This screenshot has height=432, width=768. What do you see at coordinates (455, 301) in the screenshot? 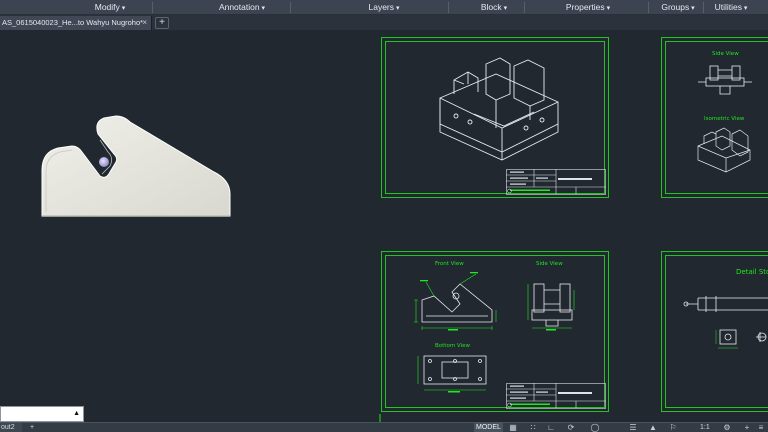
I see `front-view-drawing` at bounding box center [455, 301].